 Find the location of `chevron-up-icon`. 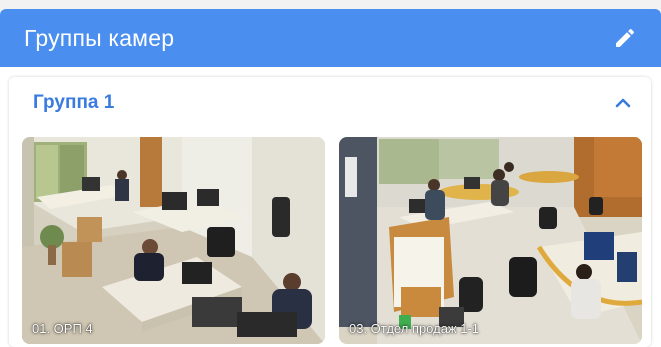

chevron-up-icon is located at coordinates (623, 103).